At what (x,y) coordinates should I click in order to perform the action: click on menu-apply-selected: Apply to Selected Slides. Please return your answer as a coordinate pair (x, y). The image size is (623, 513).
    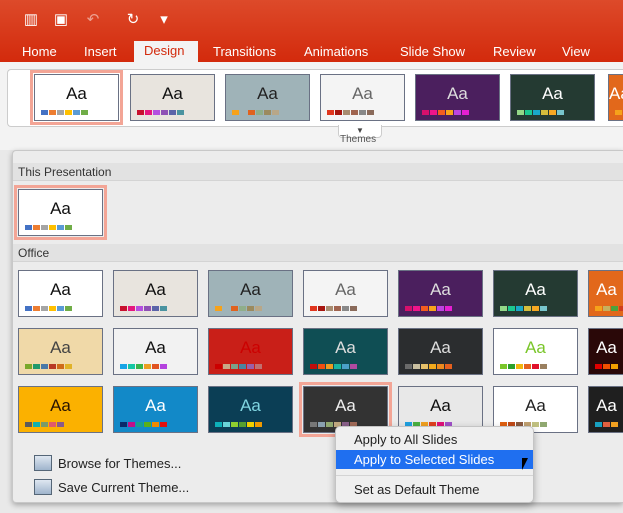
    Looking at the image, I should click on (434, 459).